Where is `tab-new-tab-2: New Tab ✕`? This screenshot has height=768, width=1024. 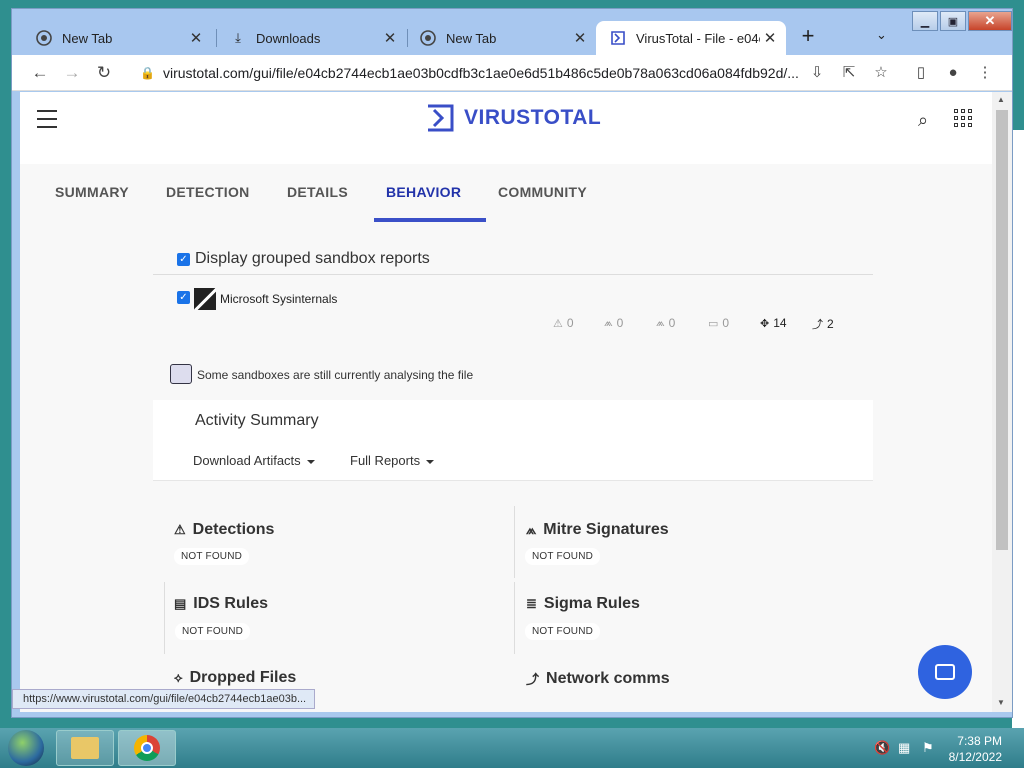
tab-new-tab-2: New Tab ✕ is located at coordinates (501, 38).